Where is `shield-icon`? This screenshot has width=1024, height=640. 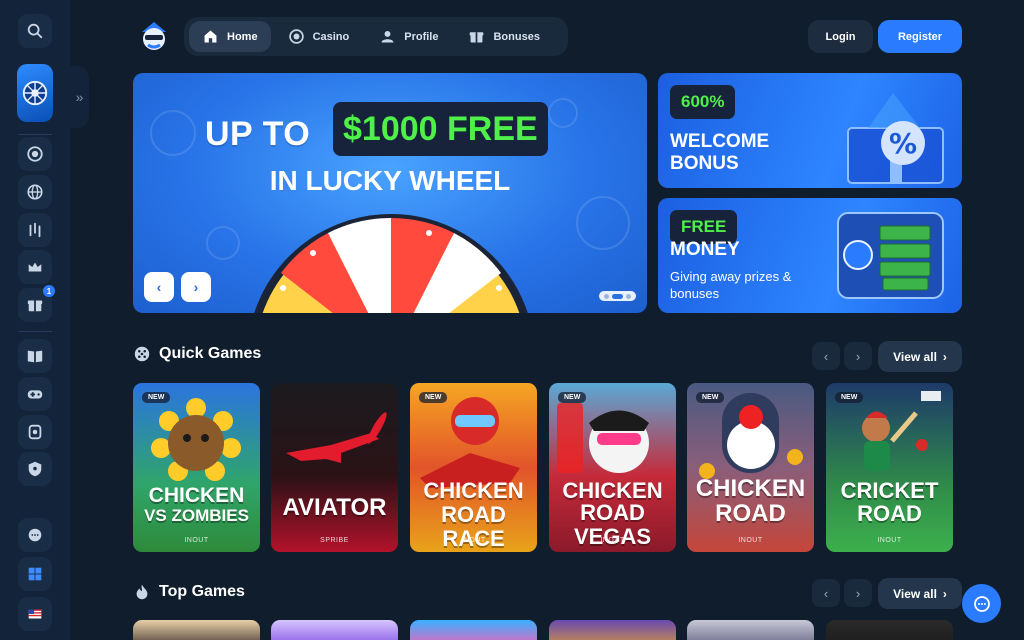 shield-icon is located at coordinates (35, 469).